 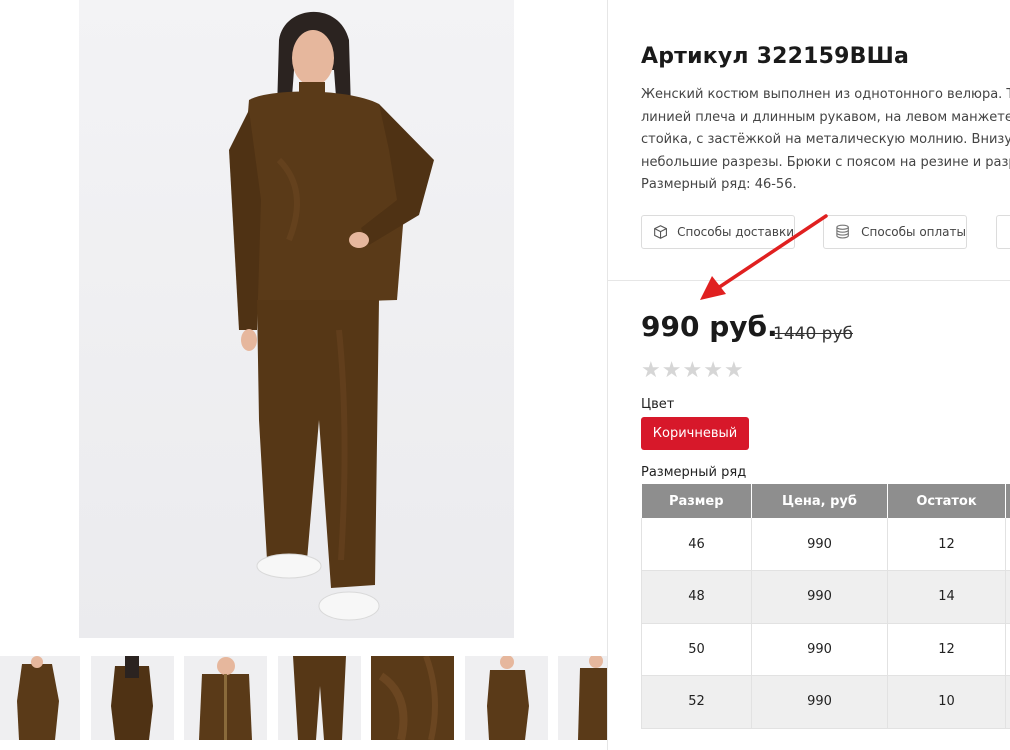 What do you see at coordinates (842, 231) in the screenshot?
I see `coins-icon` at bounding box center [842, 231].